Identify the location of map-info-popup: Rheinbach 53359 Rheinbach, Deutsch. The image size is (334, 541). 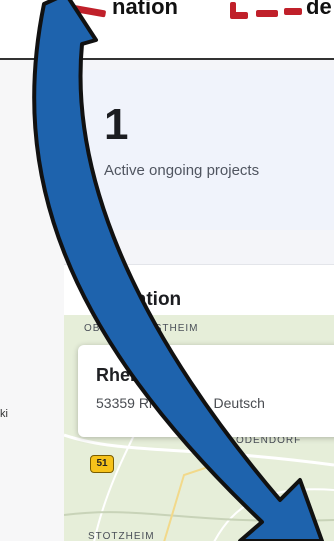
(206, 391).